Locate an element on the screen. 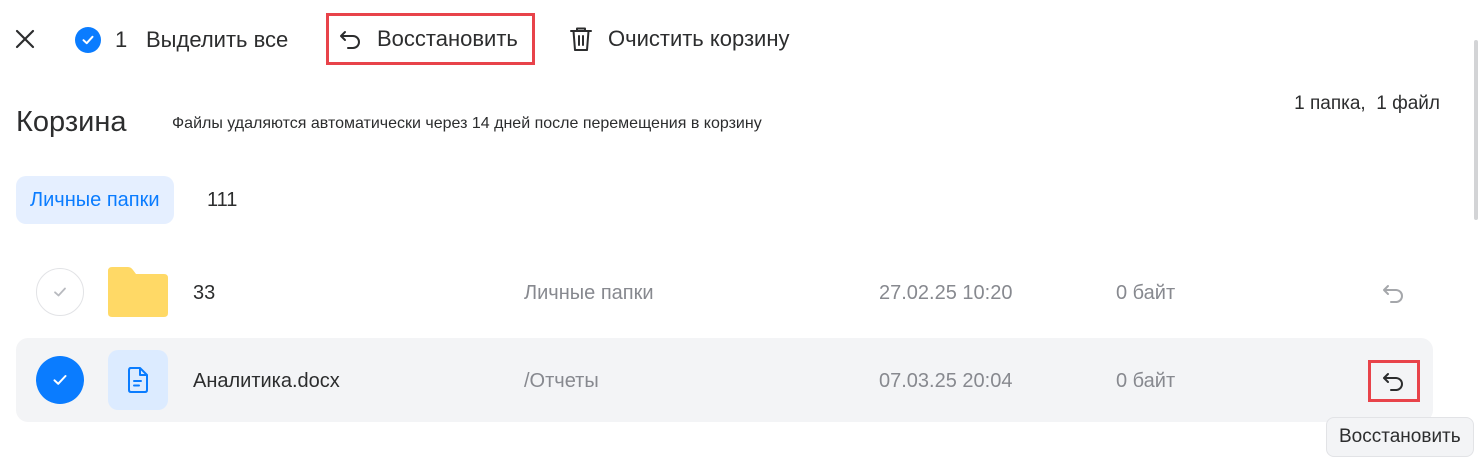  document-icon is located at coordinates (138, 380).